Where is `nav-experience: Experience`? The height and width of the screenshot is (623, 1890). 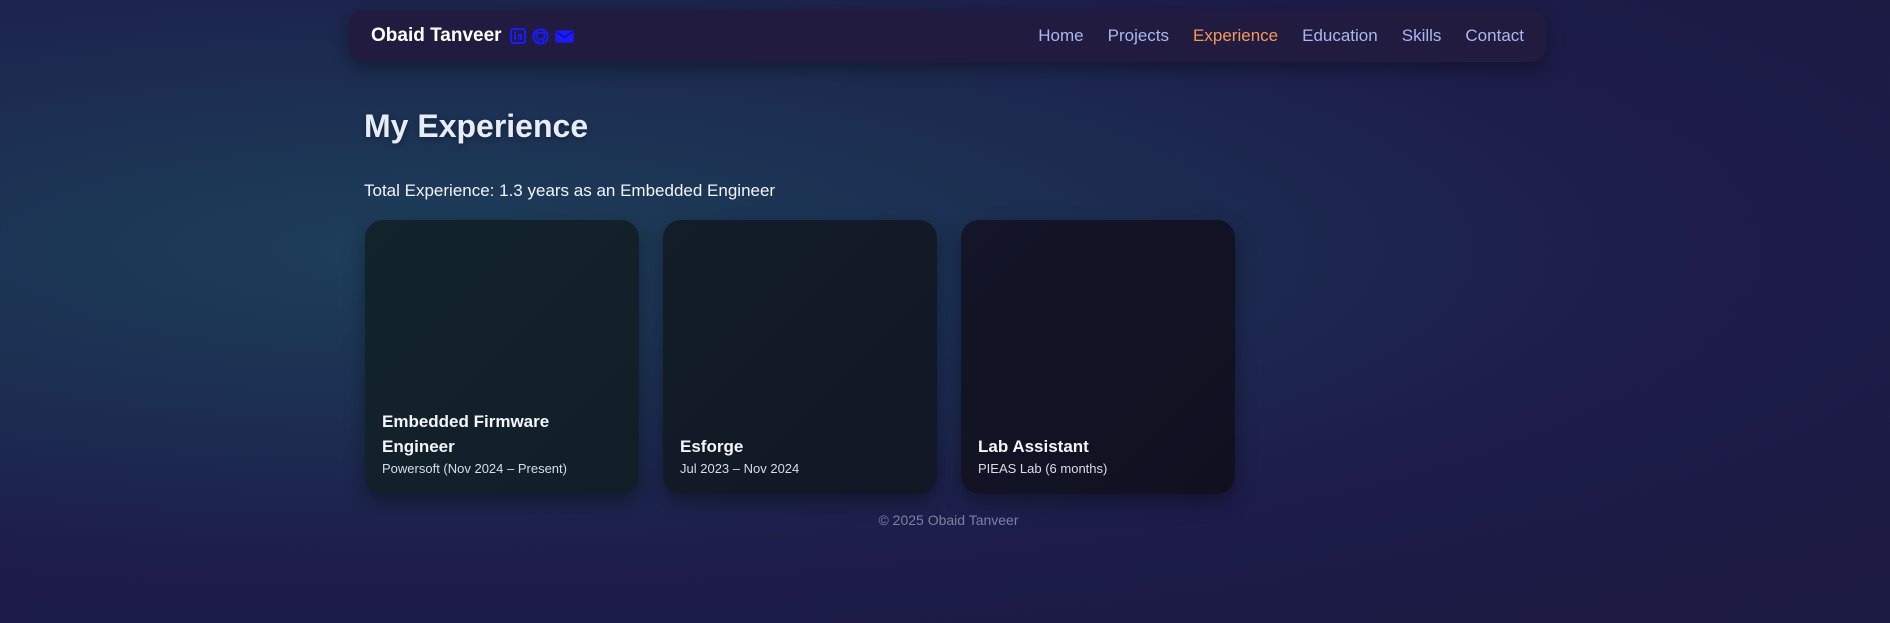 nav-experience: Experience is located at coordinates (1235, 36).